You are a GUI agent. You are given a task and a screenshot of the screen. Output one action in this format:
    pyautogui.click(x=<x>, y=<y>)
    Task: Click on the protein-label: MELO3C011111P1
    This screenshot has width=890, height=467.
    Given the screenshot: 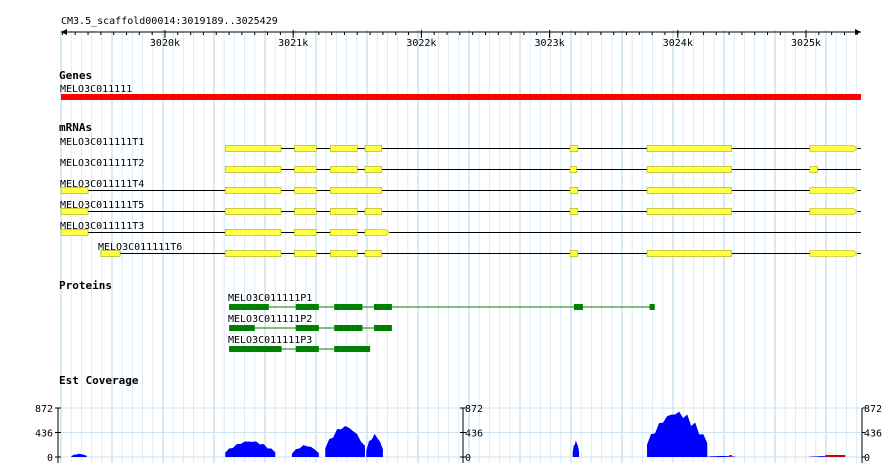 What is the action you would take?
    pyautogui.click(x=270, y=298)
    